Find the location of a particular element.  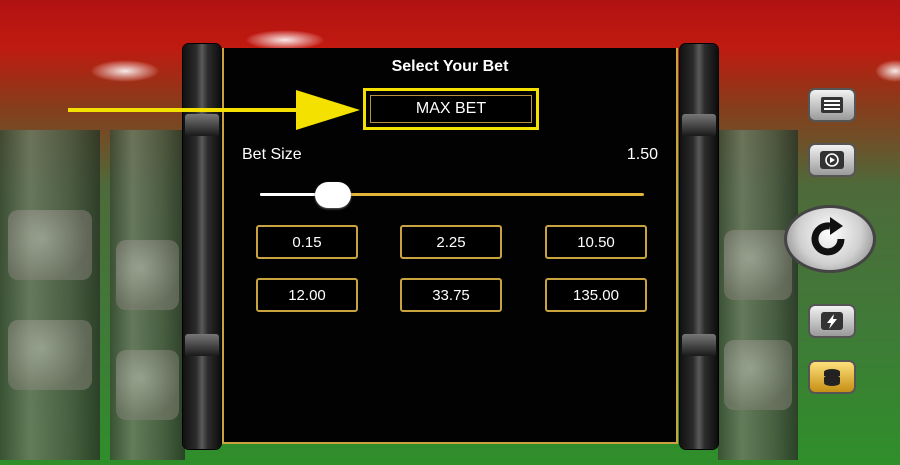

menu-icon is located at coordinates (832, 105).